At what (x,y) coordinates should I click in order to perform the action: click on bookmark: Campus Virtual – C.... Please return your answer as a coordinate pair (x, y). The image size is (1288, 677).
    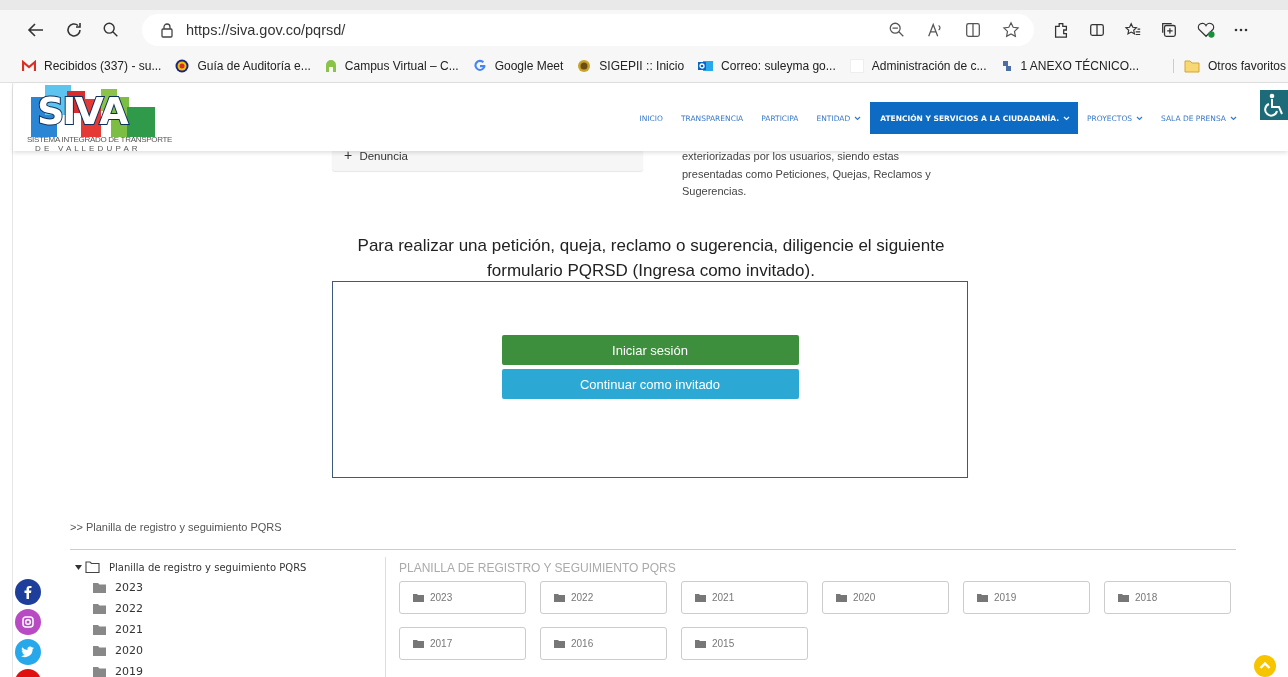
    Looking at the image, I should click on (391, 66).